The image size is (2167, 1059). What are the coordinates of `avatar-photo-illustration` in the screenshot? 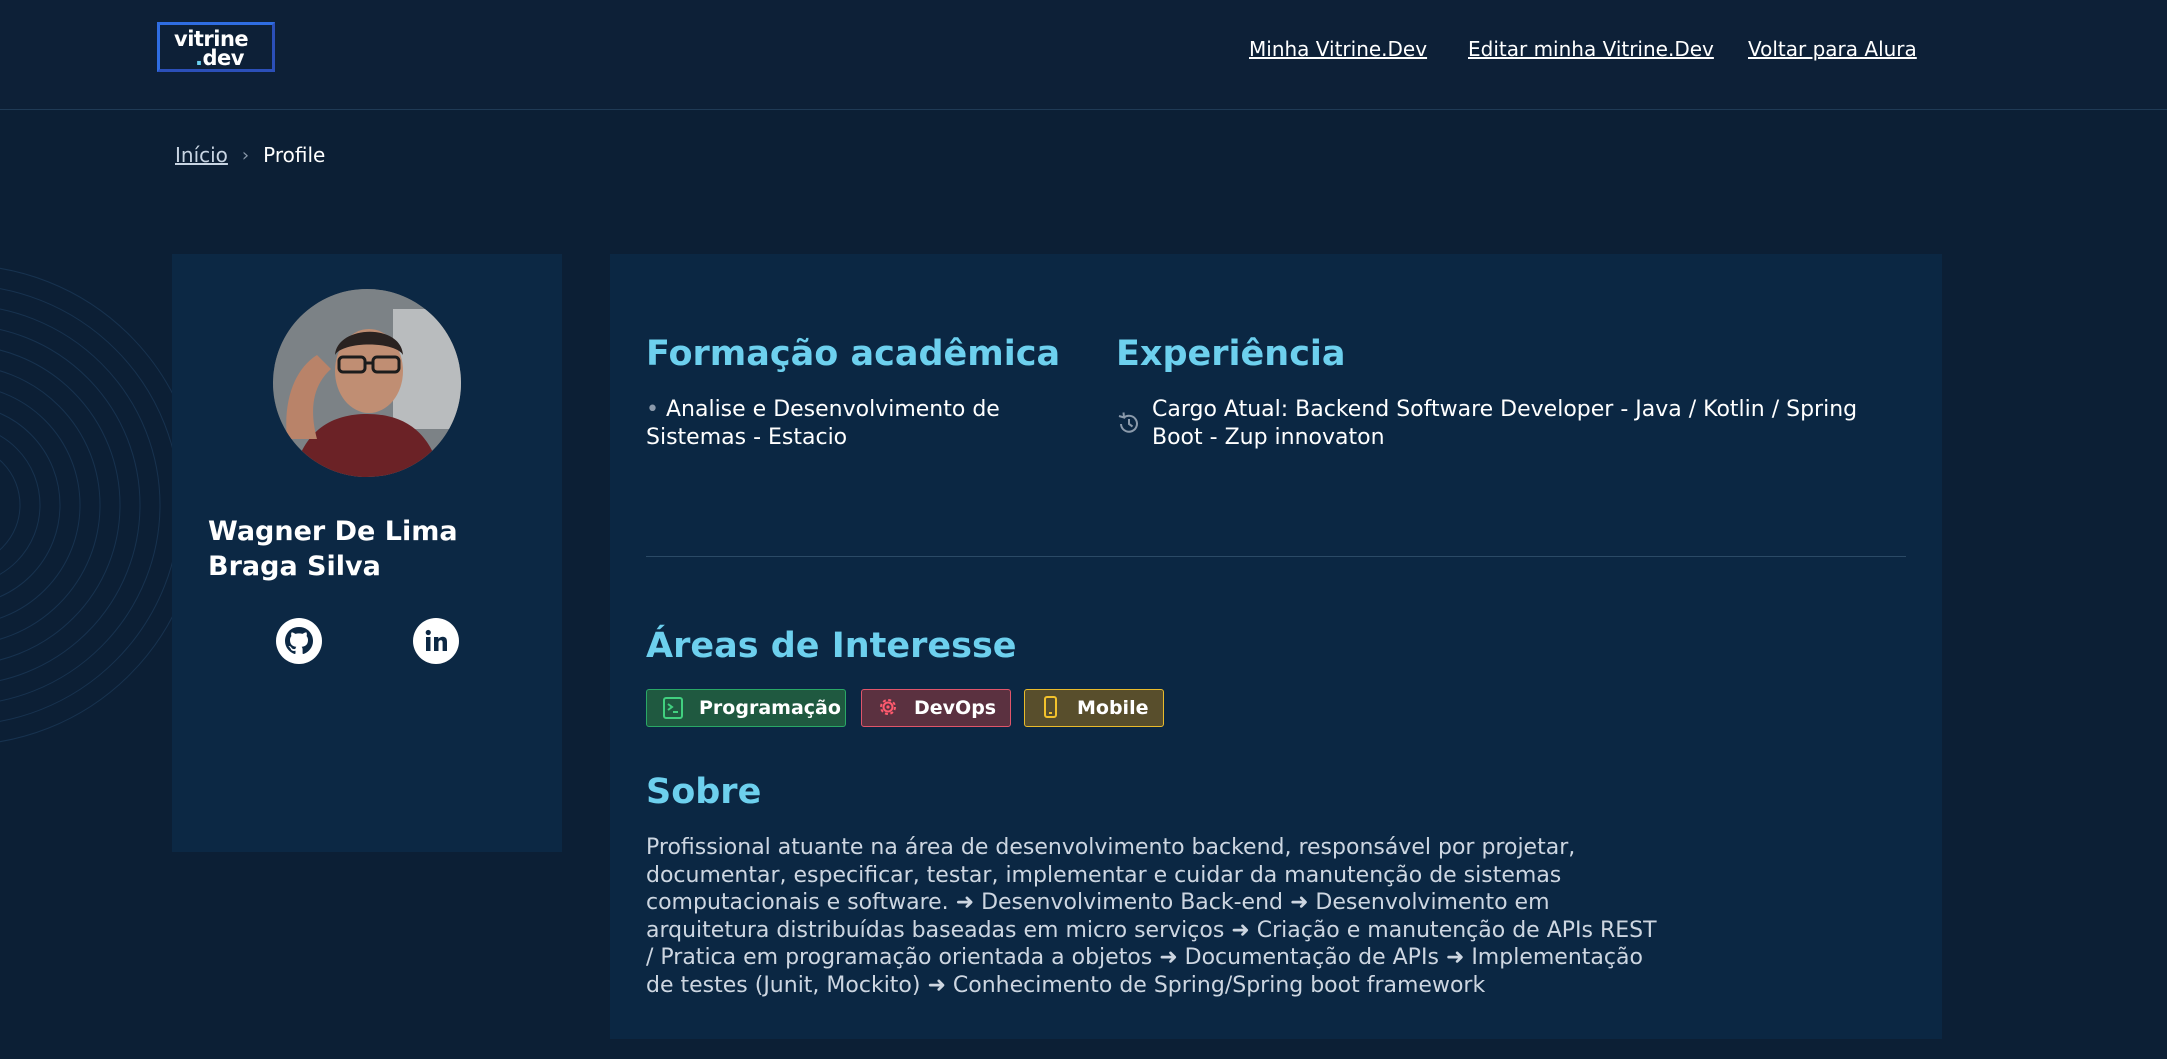 It's located at (367, 383).